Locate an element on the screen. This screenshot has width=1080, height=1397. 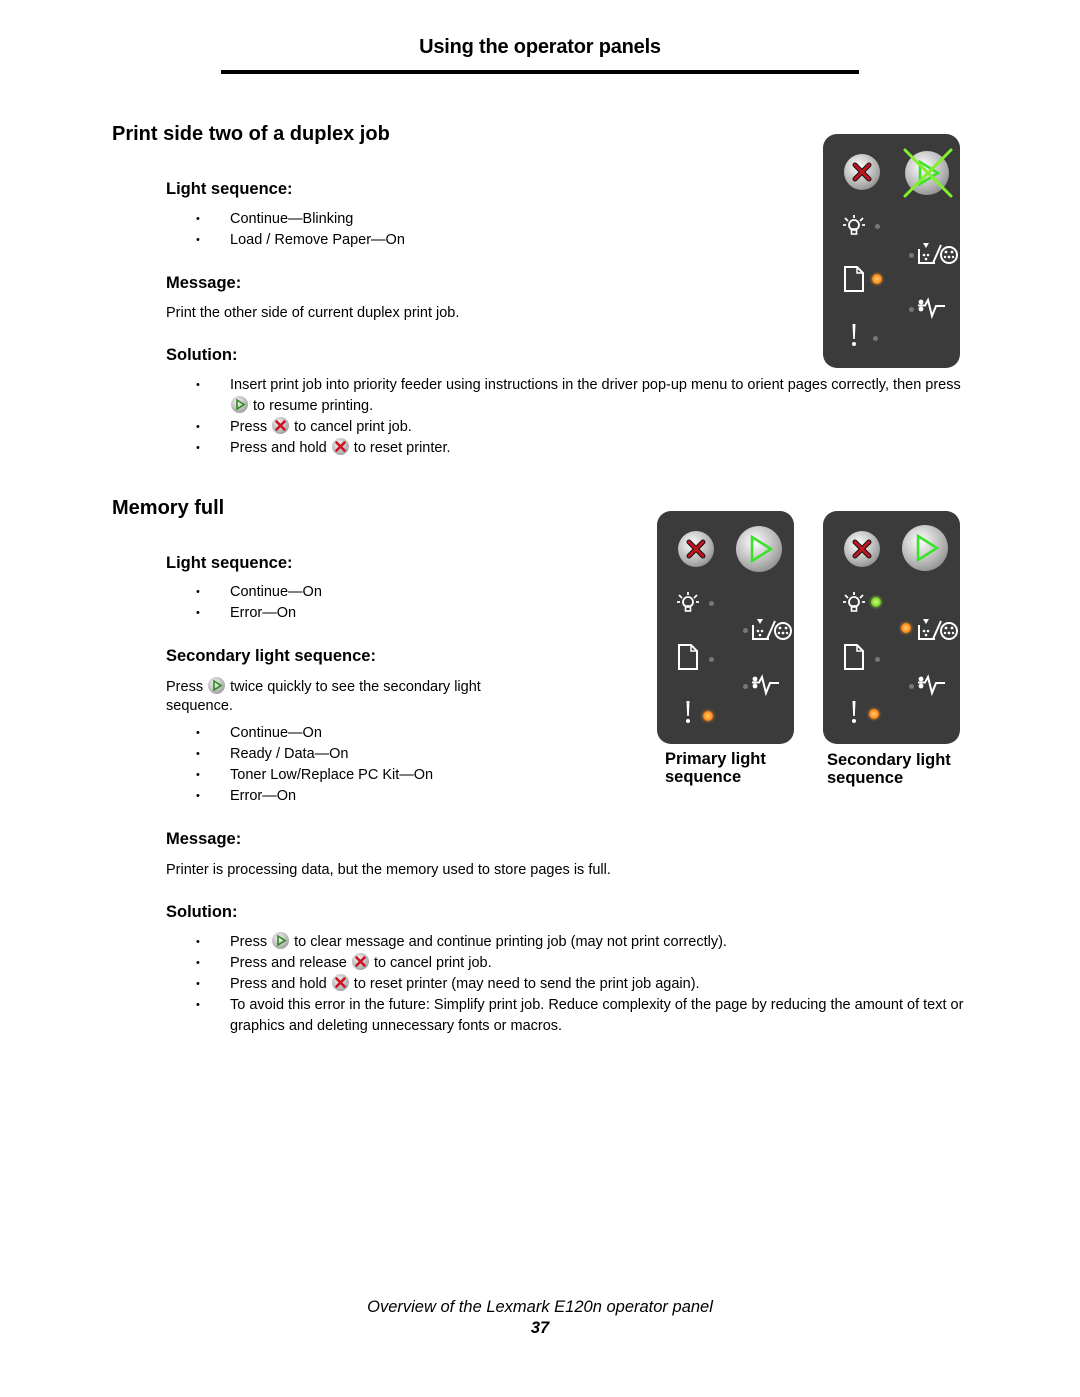
secondary-light-sequence-heading: Secondary light sequence: is located at coordinates (271, 656).